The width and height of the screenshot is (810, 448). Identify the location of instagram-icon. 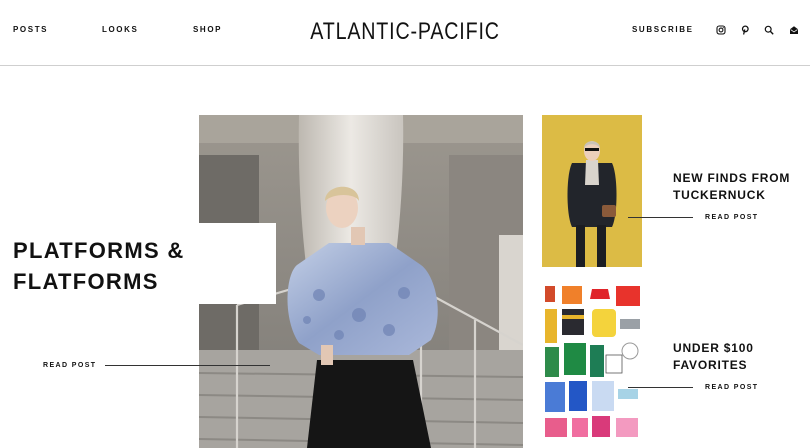
(721, 30).